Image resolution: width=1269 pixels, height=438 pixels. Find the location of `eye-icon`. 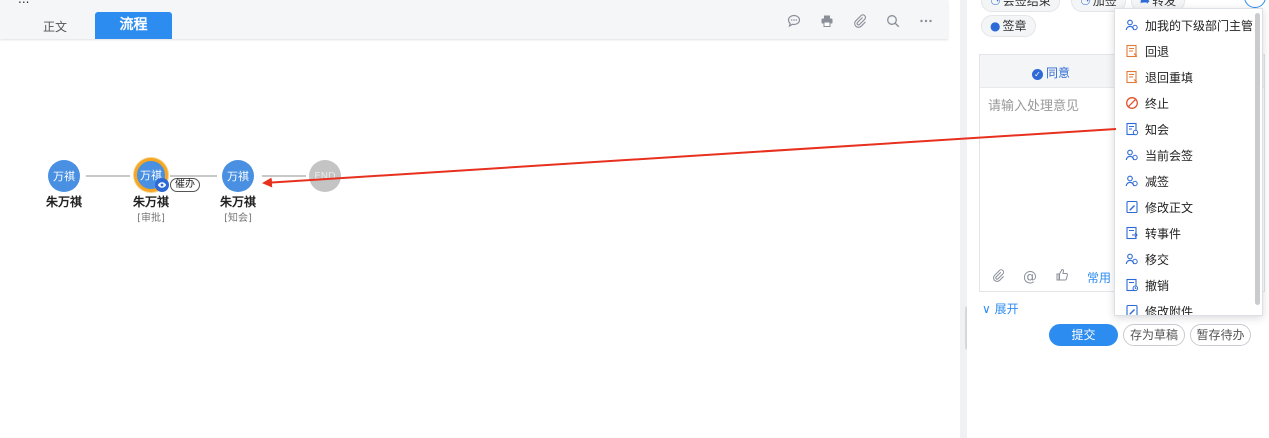

eye-icon is located at coordinates (162, 184).